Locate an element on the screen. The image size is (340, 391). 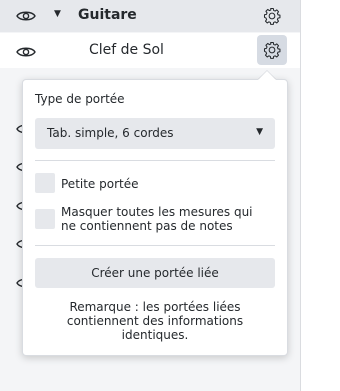
staff-settings-button is located at coordinates (272, 50).